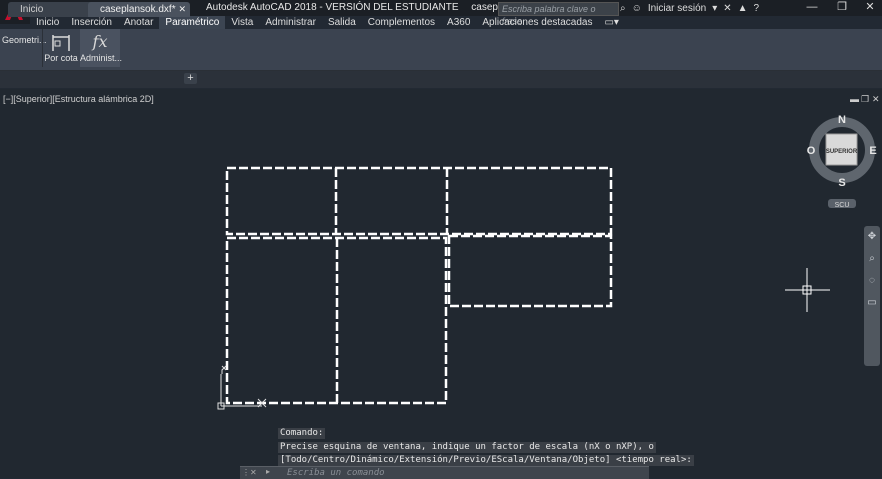  Describe the element at coordinates (872, 281) in the screenshot. I see `orbit-icon: ◌` at that location.